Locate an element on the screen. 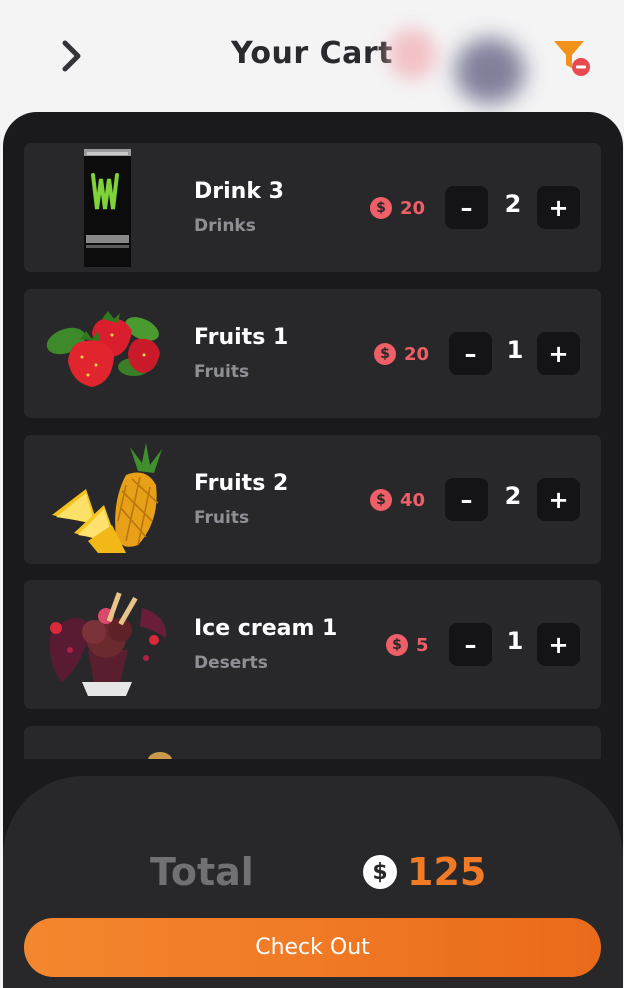  price-value: 40 is located at coordinates (413, 500).